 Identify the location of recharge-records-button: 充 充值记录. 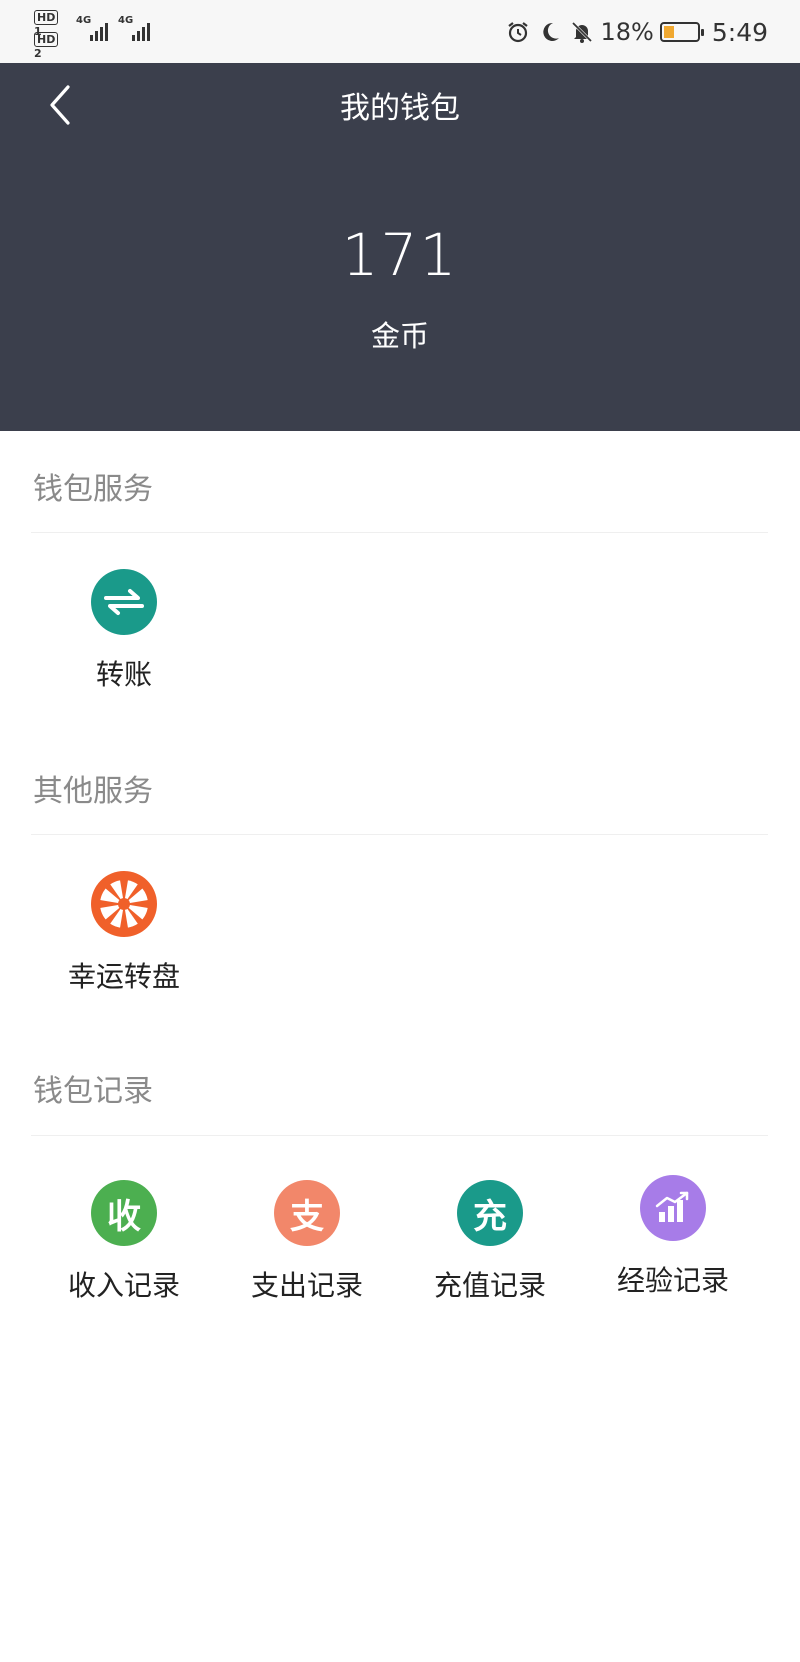
(490, 1242).